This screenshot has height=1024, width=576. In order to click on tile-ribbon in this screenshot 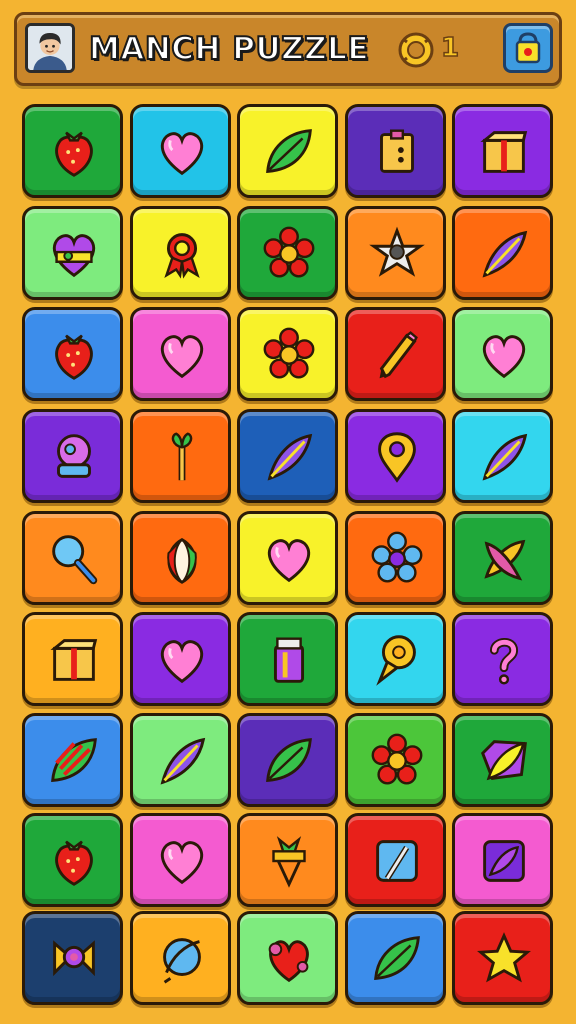, I will do `click(180, 253)`.